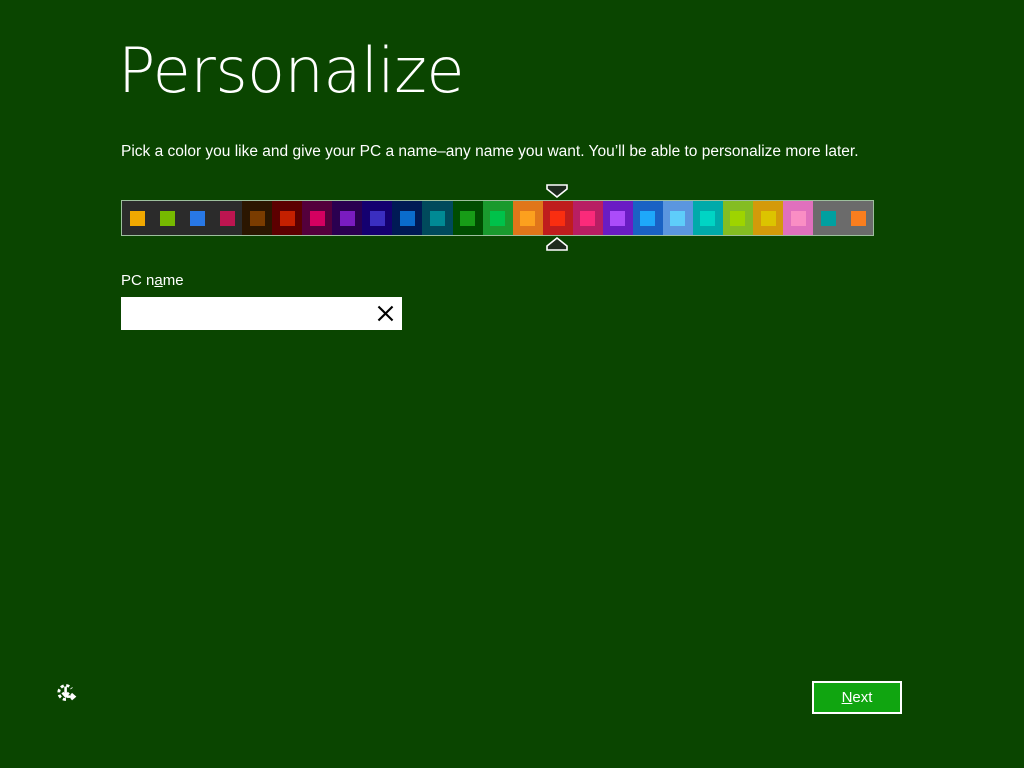  Describe the element at coordinates (291, 70) in the screenshot. I see `page-title: Personalize` at that location.